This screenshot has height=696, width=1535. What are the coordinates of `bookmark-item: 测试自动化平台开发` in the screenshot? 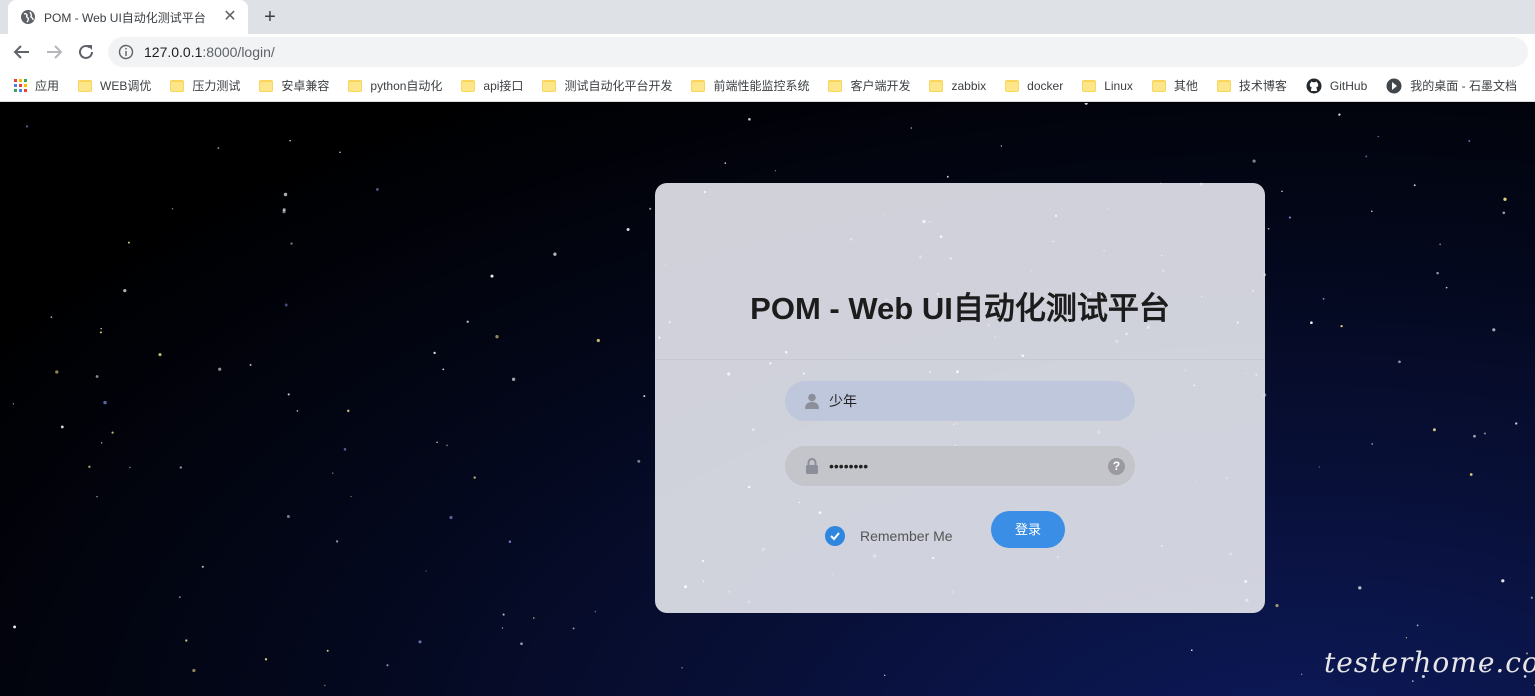 It's located at (607, 85).